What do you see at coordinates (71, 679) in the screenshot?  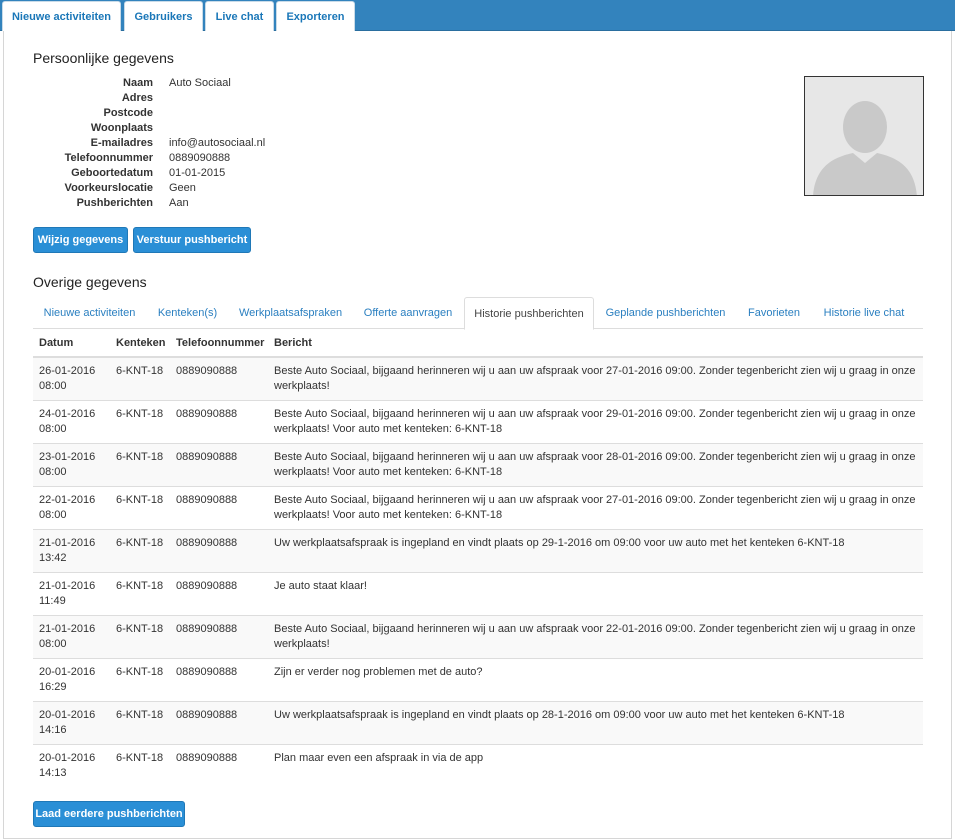 I see `cell-datum: 20-01-2016 16:29` at bounding box center [71, 679].